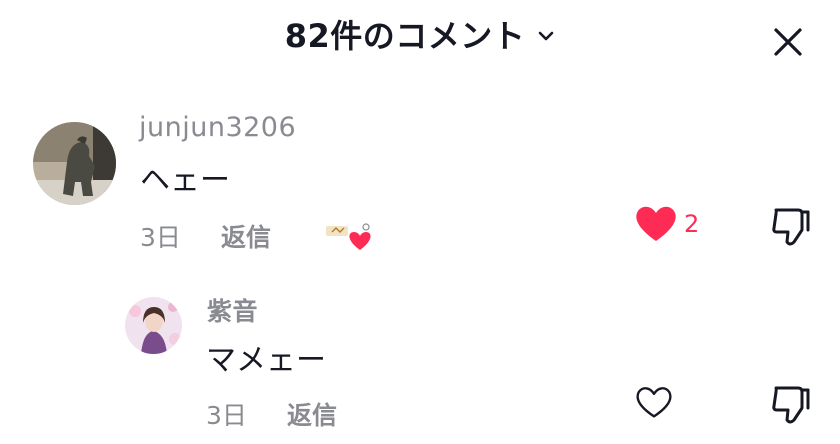 This screenshot has width=840, height=444. I want to click on avatar, so click(74, 163).